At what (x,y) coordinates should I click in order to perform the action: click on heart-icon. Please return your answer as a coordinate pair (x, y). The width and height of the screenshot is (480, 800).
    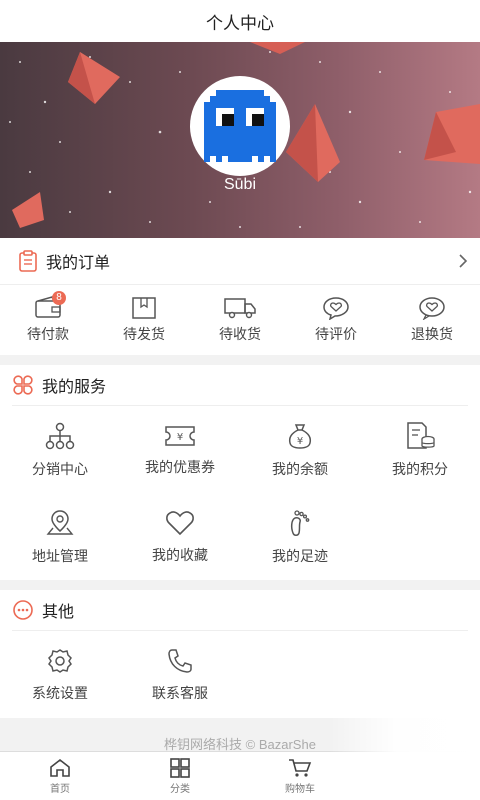
    Looking at the image, I should click on (180, 522).